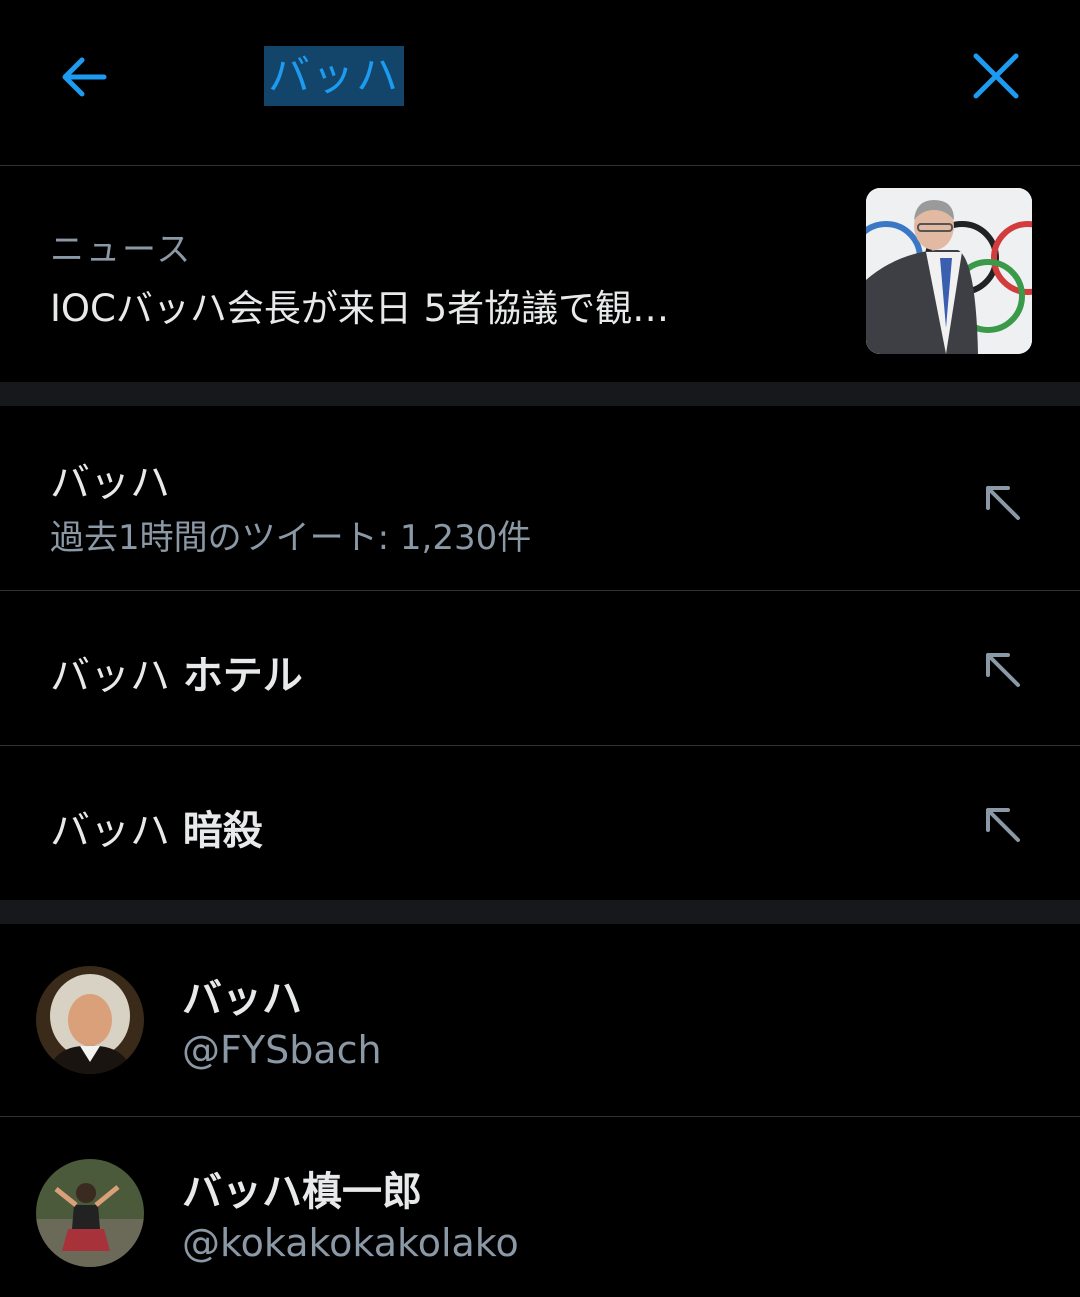  Describe the element at coordinates (176, 676) in the screenshot. I see `suggestion-text: バッハ ホテル` at that location.